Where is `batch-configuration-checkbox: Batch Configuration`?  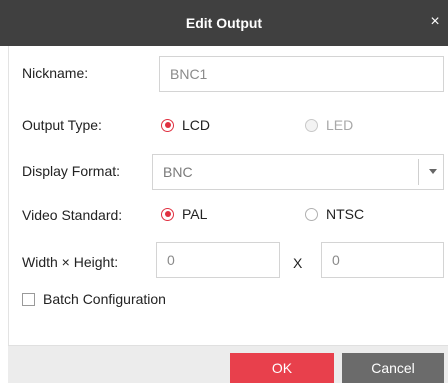
batch-configuration-checkbox: Batch Configuration is located at coordinates (94, 299).